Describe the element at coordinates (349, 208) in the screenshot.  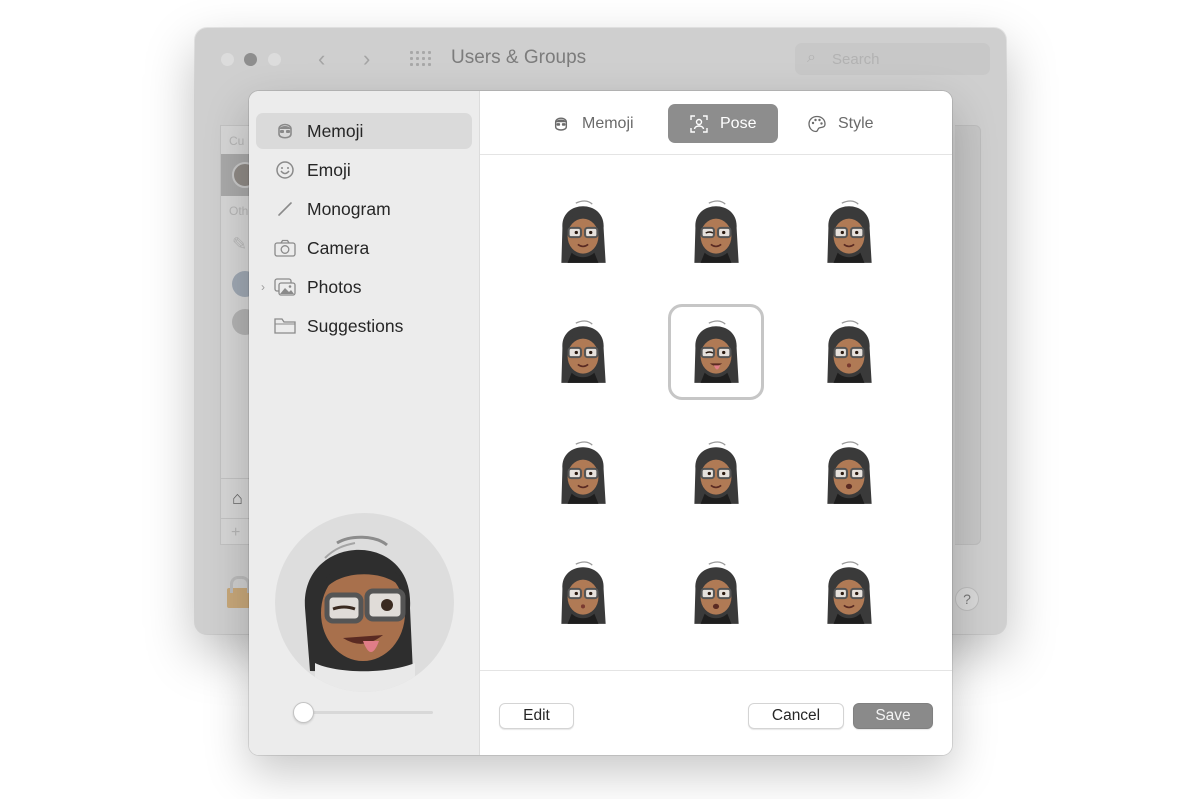
I see `sidebar-item-label: Monogram` at that location.